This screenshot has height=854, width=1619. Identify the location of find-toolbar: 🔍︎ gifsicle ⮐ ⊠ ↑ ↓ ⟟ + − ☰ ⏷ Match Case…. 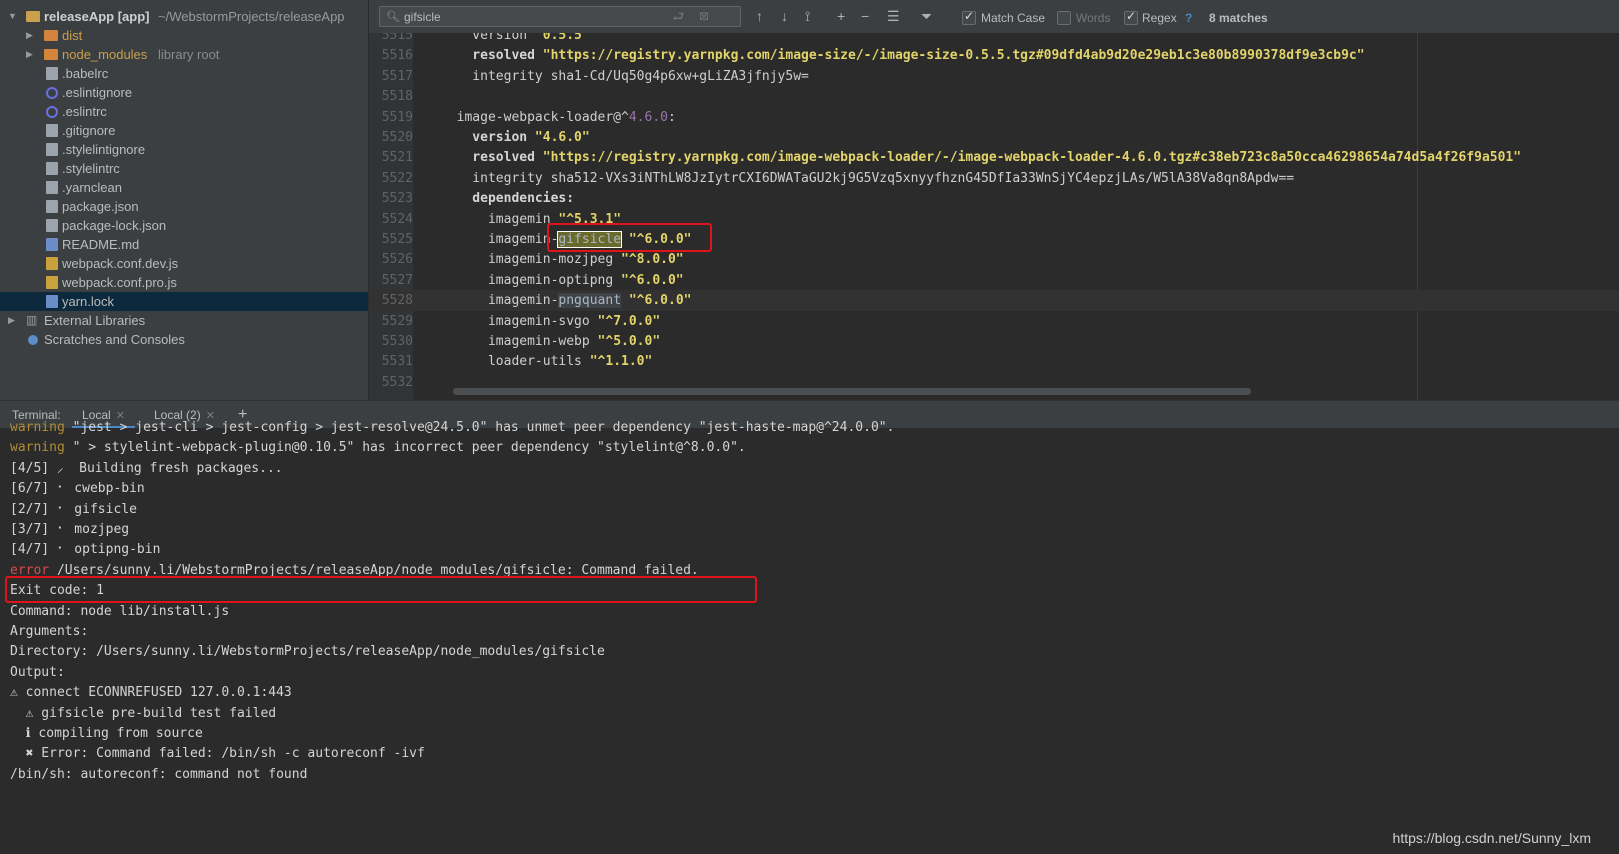
(994, 17).